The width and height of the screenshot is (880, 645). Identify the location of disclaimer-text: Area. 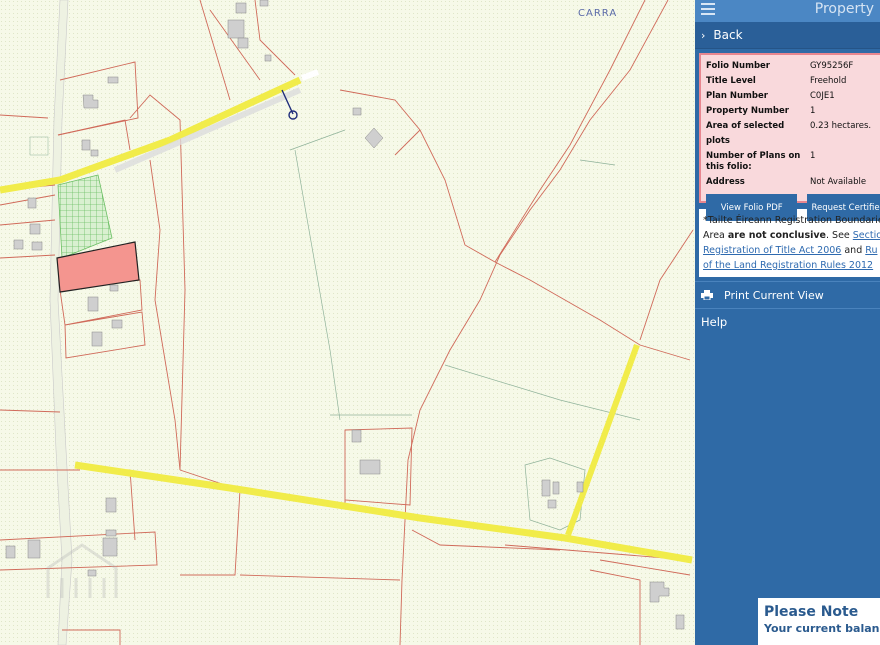
(715, 235).